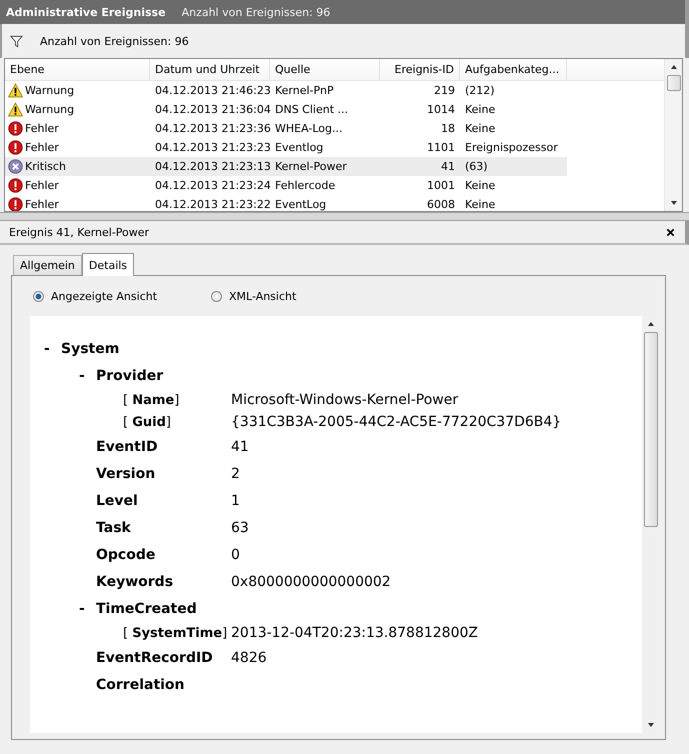 This screenshot has height=754, width=689. I want to click on attribute-name: [ SystemTime], so click(175, 633).